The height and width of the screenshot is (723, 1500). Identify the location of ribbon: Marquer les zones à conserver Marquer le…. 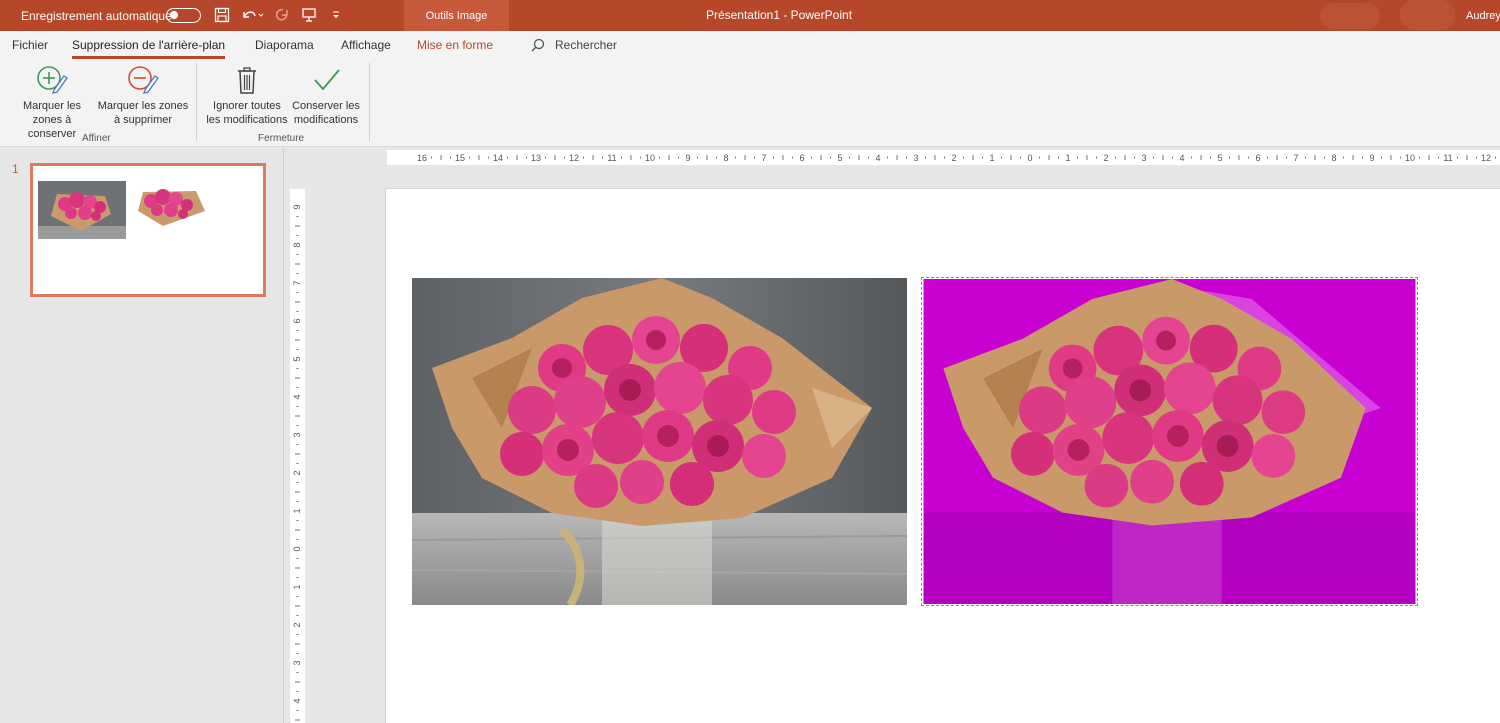
(750, 103).